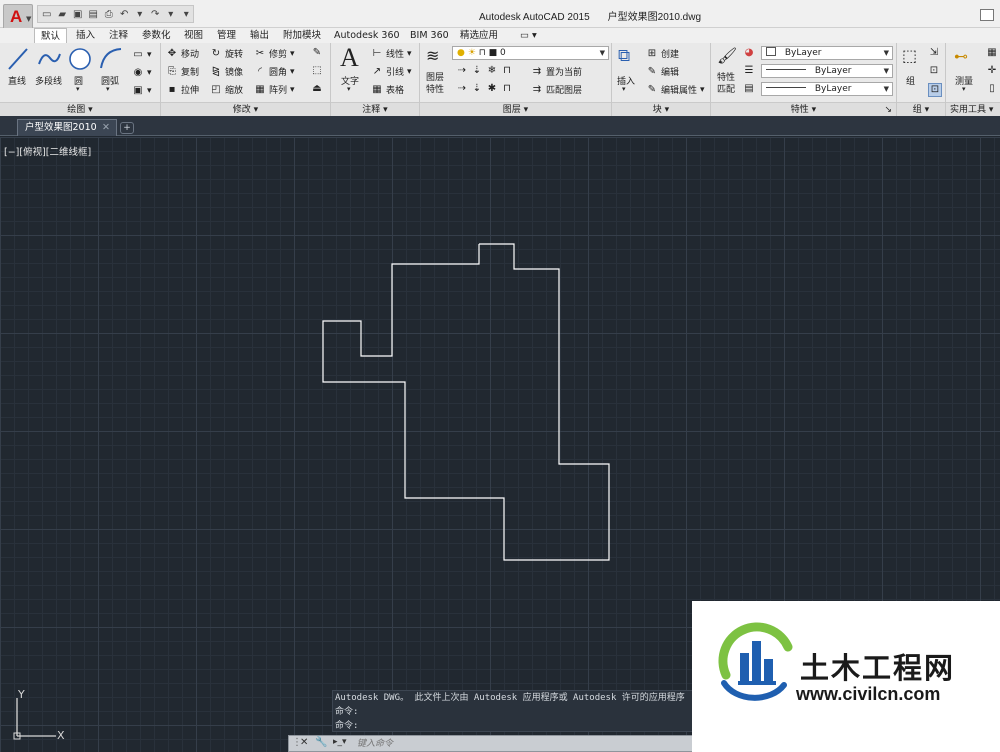 Image resolution: width=1000 pixels, height=752 pixels. What do you see at coordinates (156, 35) in the screenshot?
I see `tab-parametric: 参数化` at bounding box center [156, 35].